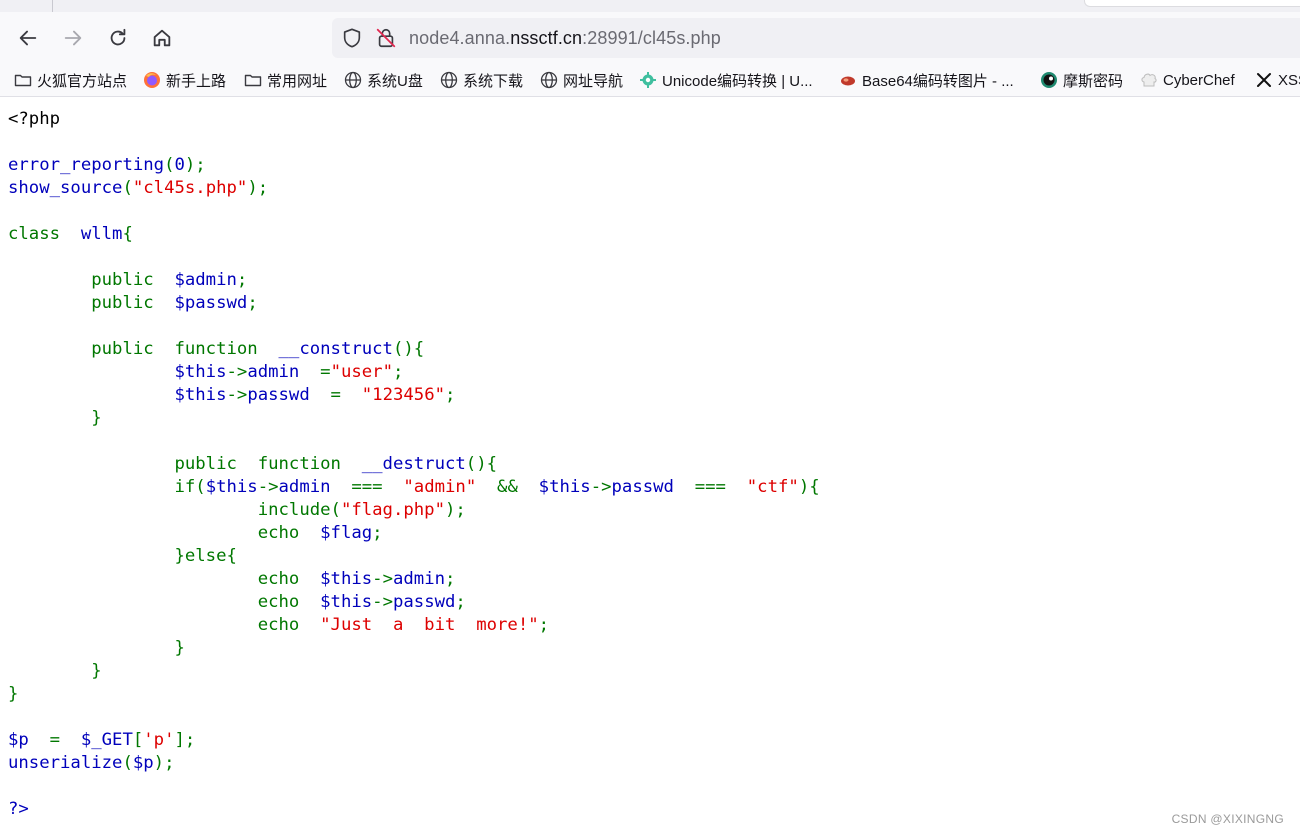 The image size is (1300, 834). I want to click on bookmark-label: 系统U盘, so click(395, 81).